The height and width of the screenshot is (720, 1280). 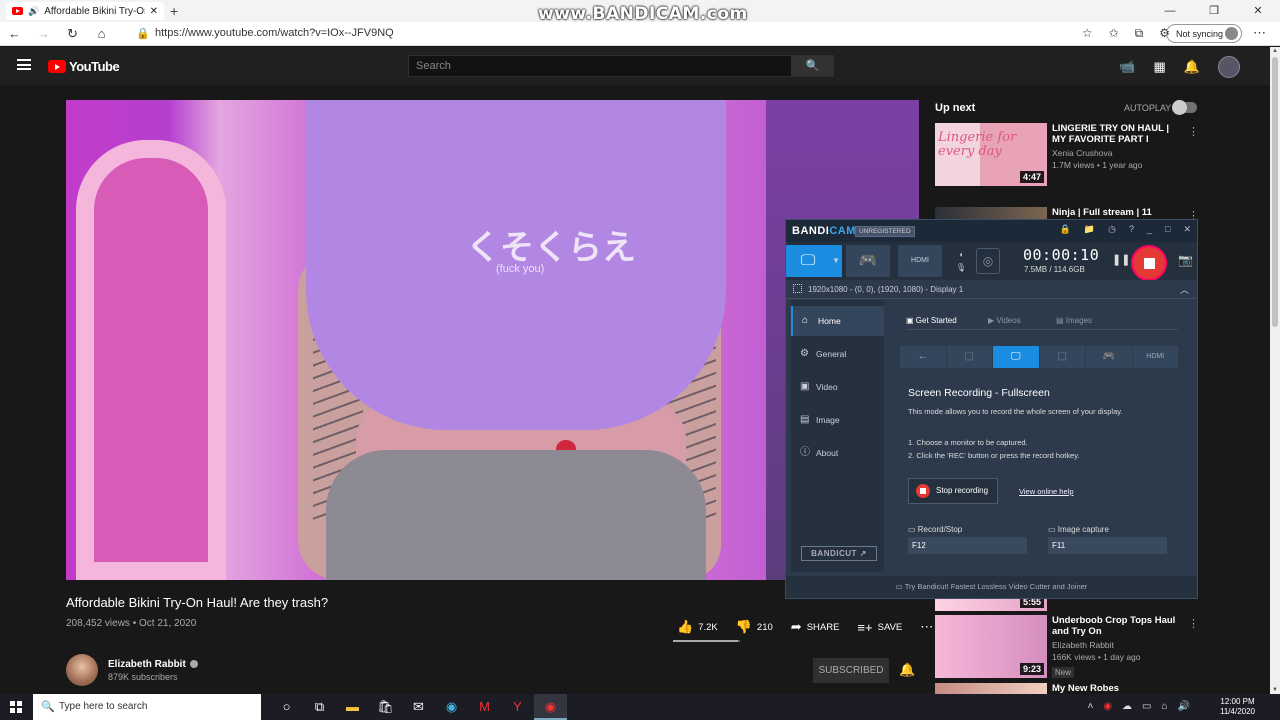 What do you see at coordinates (1127, 706) in the screenshot?
I see `cloud-icon: ☁` at bounding box center [1127, 706].